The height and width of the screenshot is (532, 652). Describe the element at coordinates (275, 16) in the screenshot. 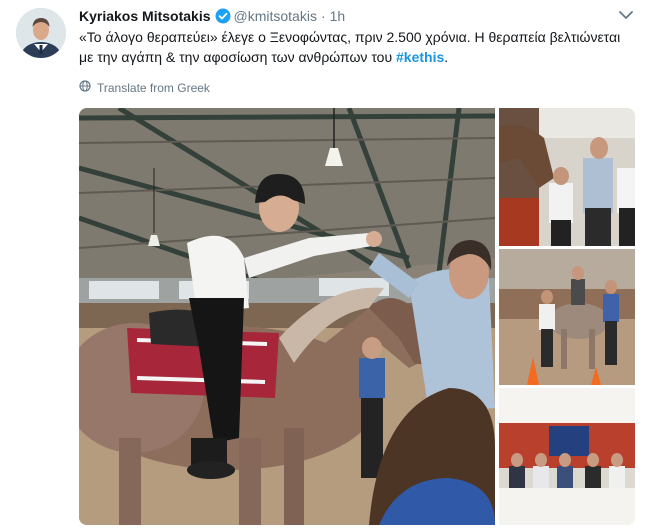

I see `author-handle: @kmitsotakis` at that location.